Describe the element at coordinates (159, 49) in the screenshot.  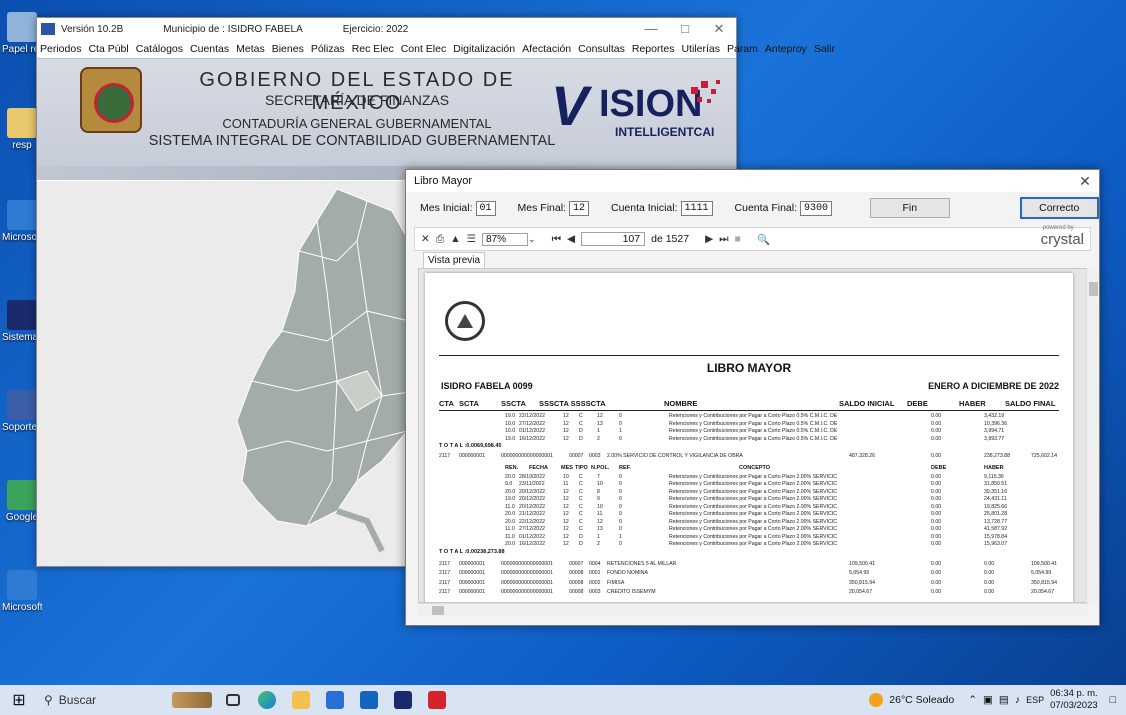
I see `menu-item: Catálogos` at that location.